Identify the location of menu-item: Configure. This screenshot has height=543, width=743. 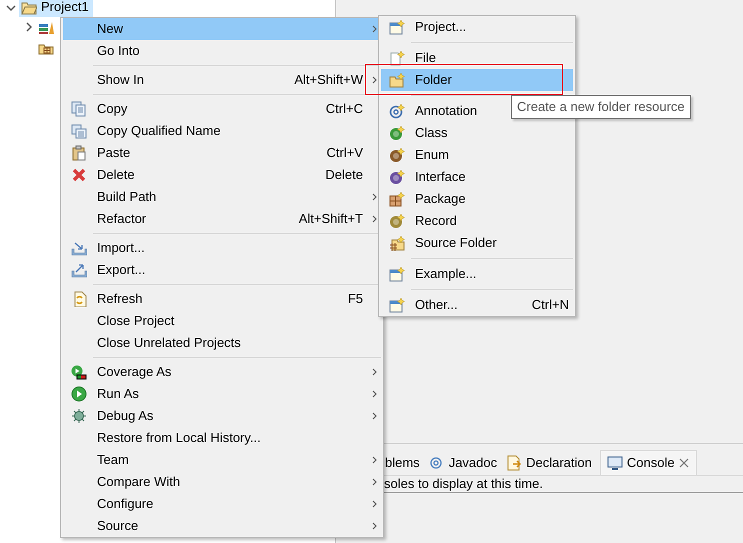
(222, 504).